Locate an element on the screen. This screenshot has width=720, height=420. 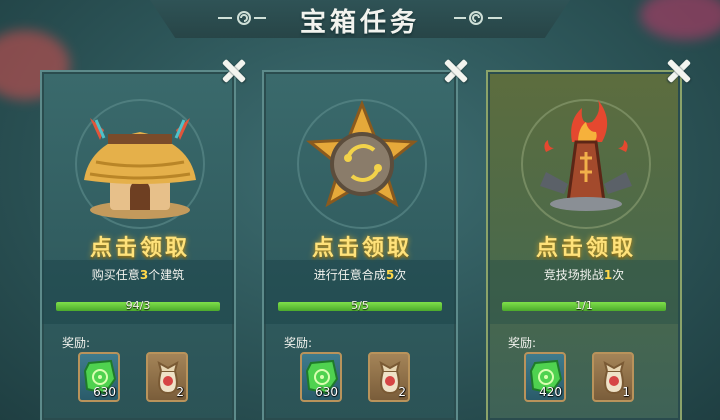
task-count: 1 is located at coordinates (608, 275).